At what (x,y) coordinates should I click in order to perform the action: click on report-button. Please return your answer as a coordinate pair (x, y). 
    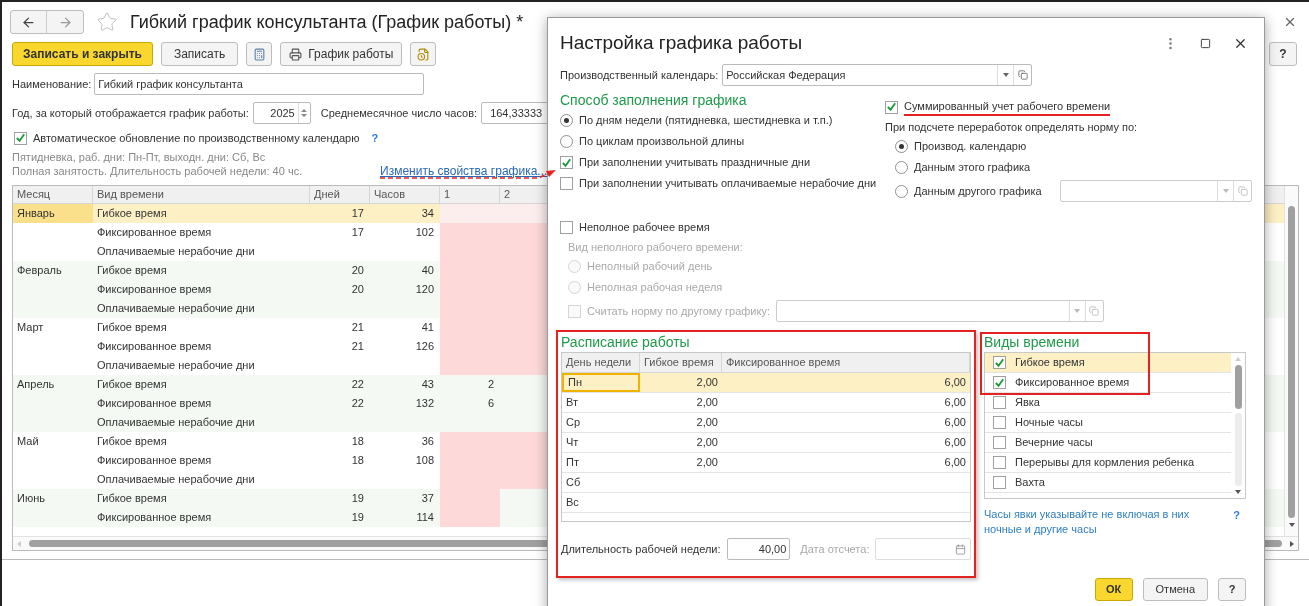
    Looking at the image, I should click on (423, 54).